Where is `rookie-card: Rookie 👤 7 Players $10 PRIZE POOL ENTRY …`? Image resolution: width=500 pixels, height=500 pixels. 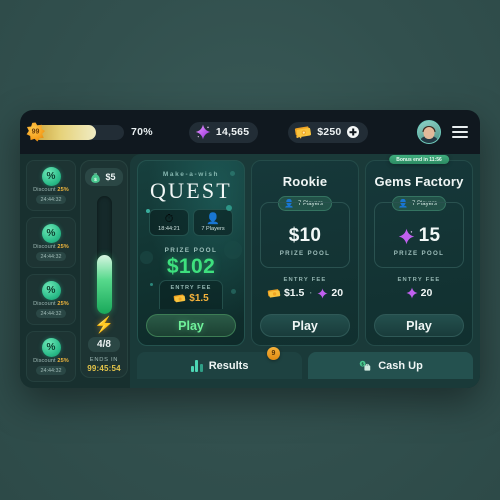 rookie-card: Rookie 👤 7 Players $10 PRIZE POOL ENTRY … is located at coordinates (305, 253).